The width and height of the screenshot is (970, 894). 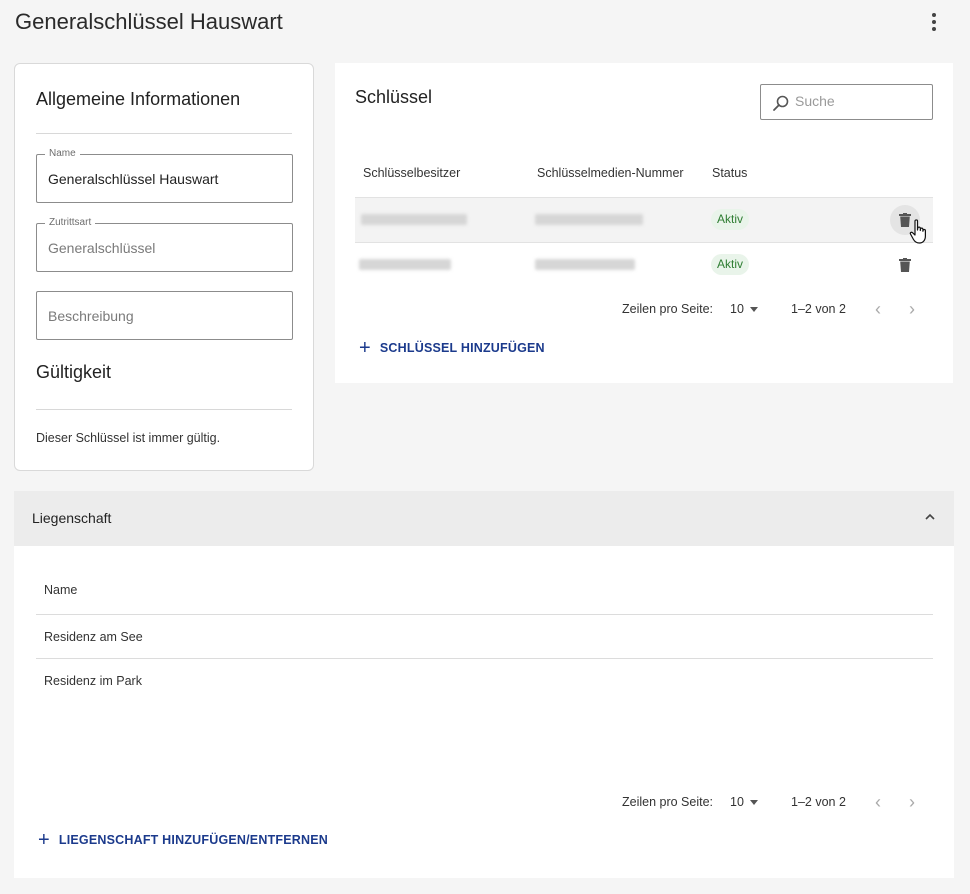 What do you see at coordinates (133, 179) in the screenshot?
I see `name-field-value: Generalschlüssel Hauswart` at bounding box center [133, 179].